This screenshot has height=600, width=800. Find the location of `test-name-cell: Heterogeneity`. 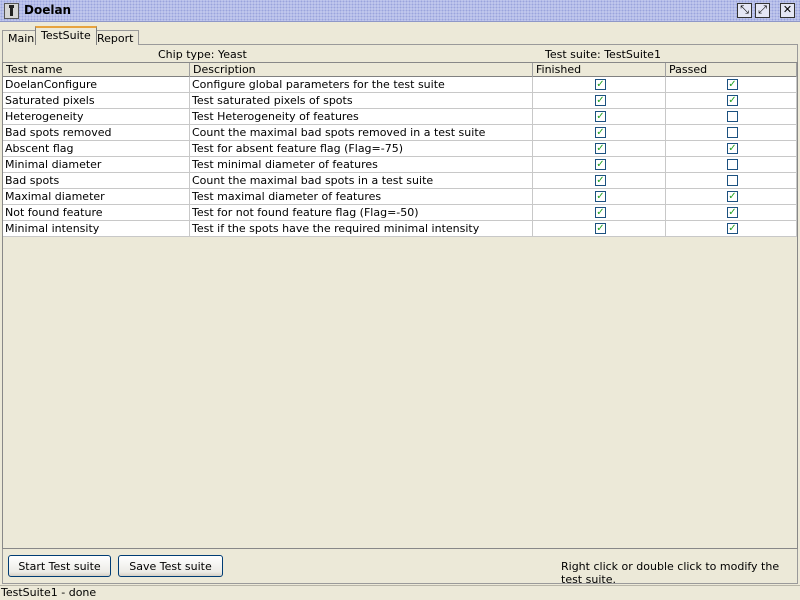

test-name-cell: Heterogeneity is located at coordinates (96, 117).